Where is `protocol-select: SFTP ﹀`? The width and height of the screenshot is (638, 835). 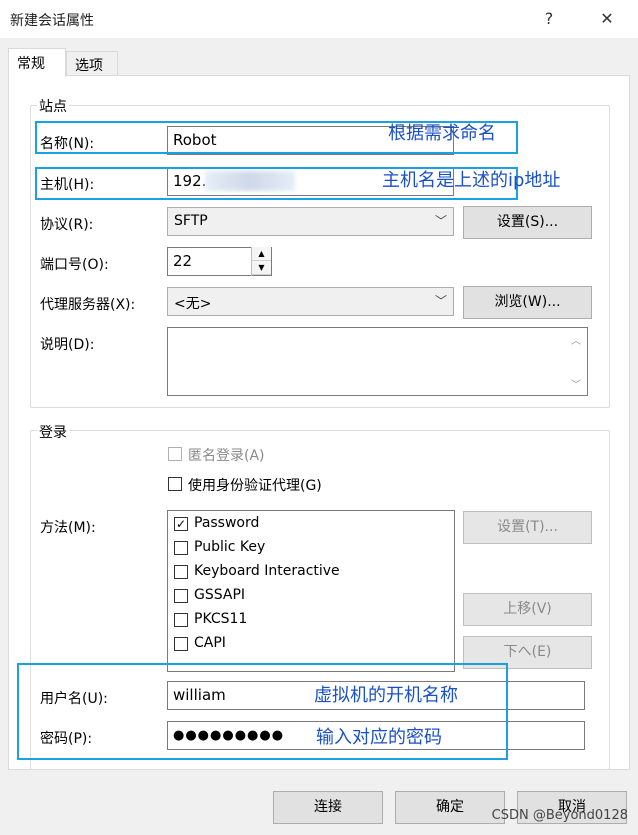
protocol-select: SFTP ﹀ is located at coordinates (310, 221).